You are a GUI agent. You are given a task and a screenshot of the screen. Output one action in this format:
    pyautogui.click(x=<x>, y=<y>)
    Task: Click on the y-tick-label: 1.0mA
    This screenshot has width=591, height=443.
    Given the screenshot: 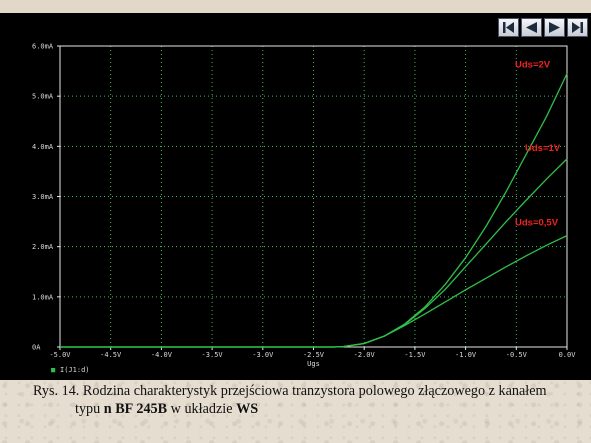 What is the action you would take?
    pyautogui.click(x=43, y=297)
    